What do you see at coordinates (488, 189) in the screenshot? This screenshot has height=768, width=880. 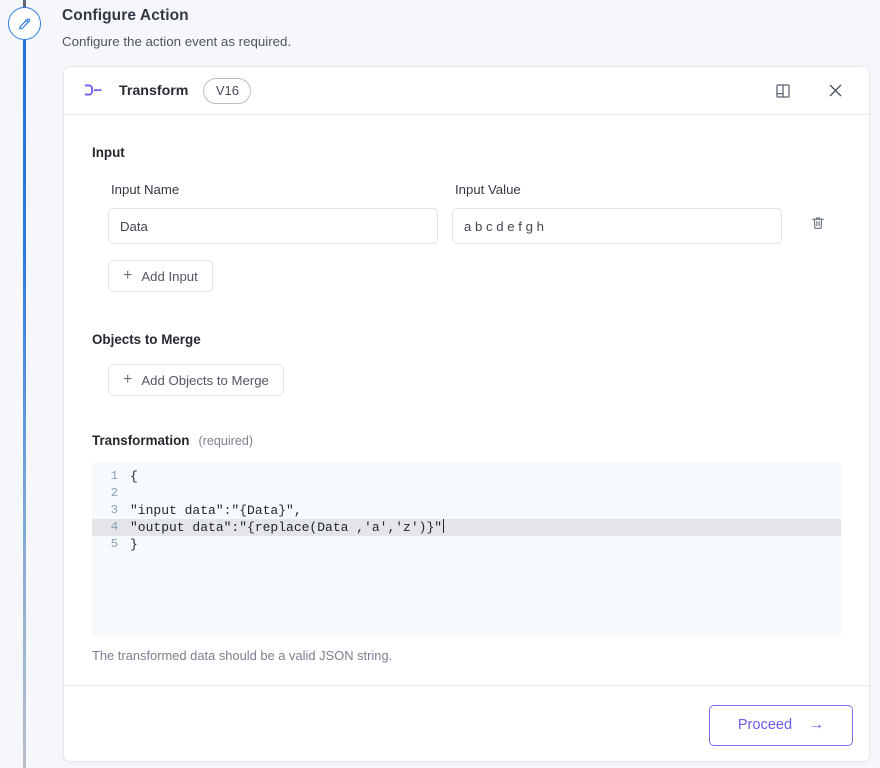 I see `input-value-label: Input Value` at bounding box center [488, 189].